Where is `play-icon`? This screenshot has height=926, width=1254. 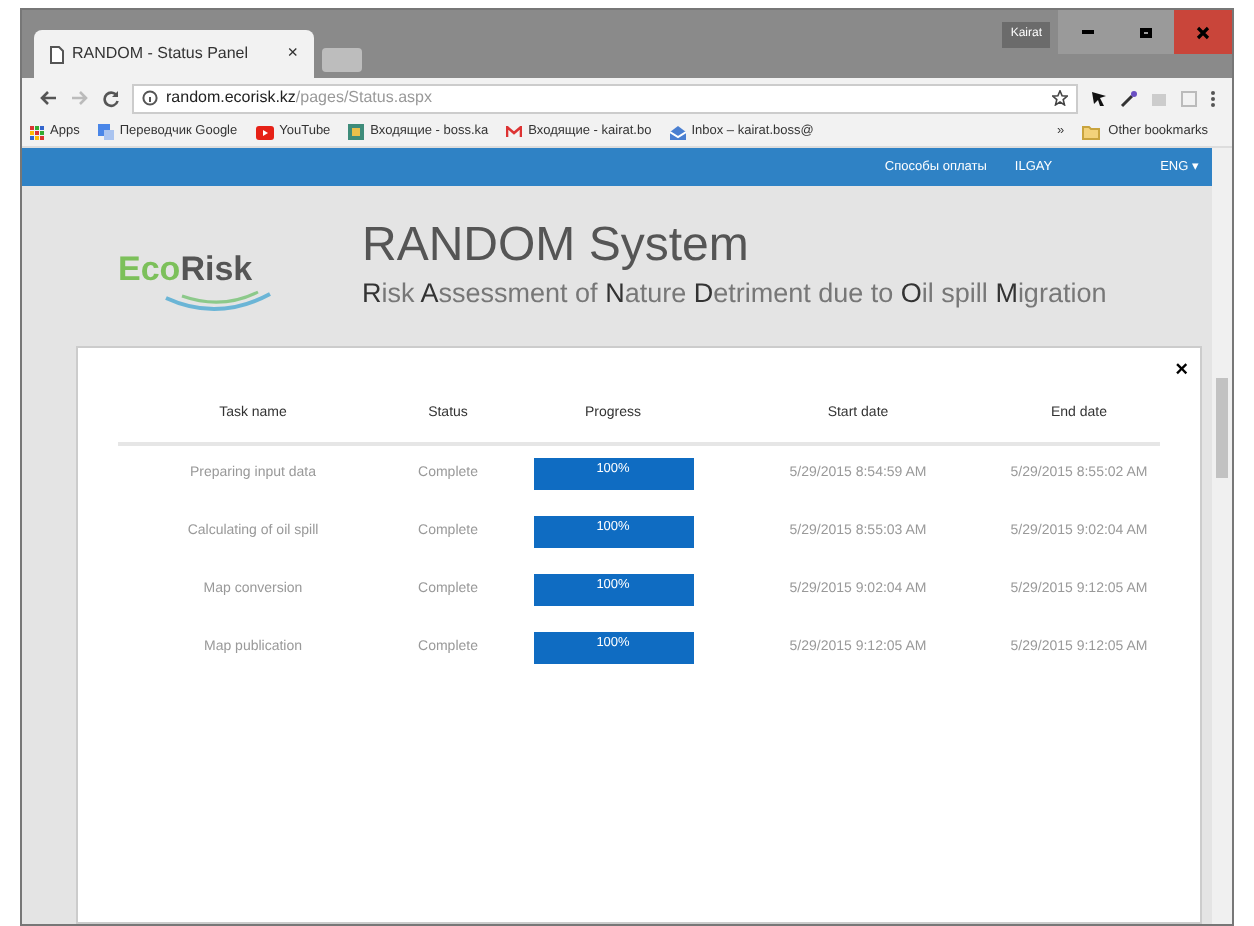 play-icon is located at coordinates (264, 132).